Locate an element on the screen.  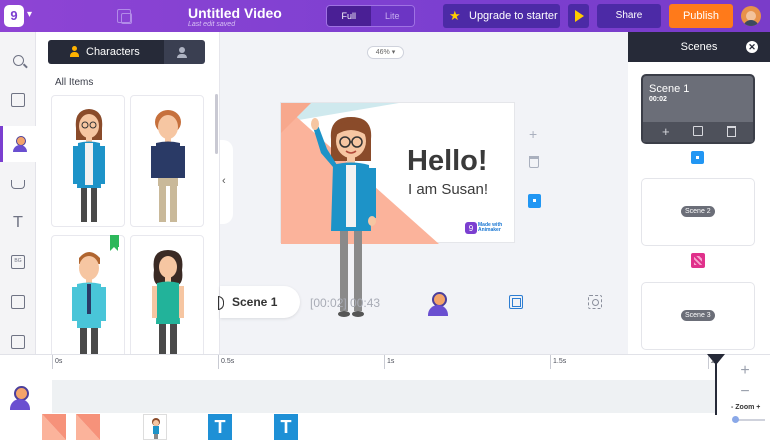
zoom-in-button: + is located at coordinates (745, 371).